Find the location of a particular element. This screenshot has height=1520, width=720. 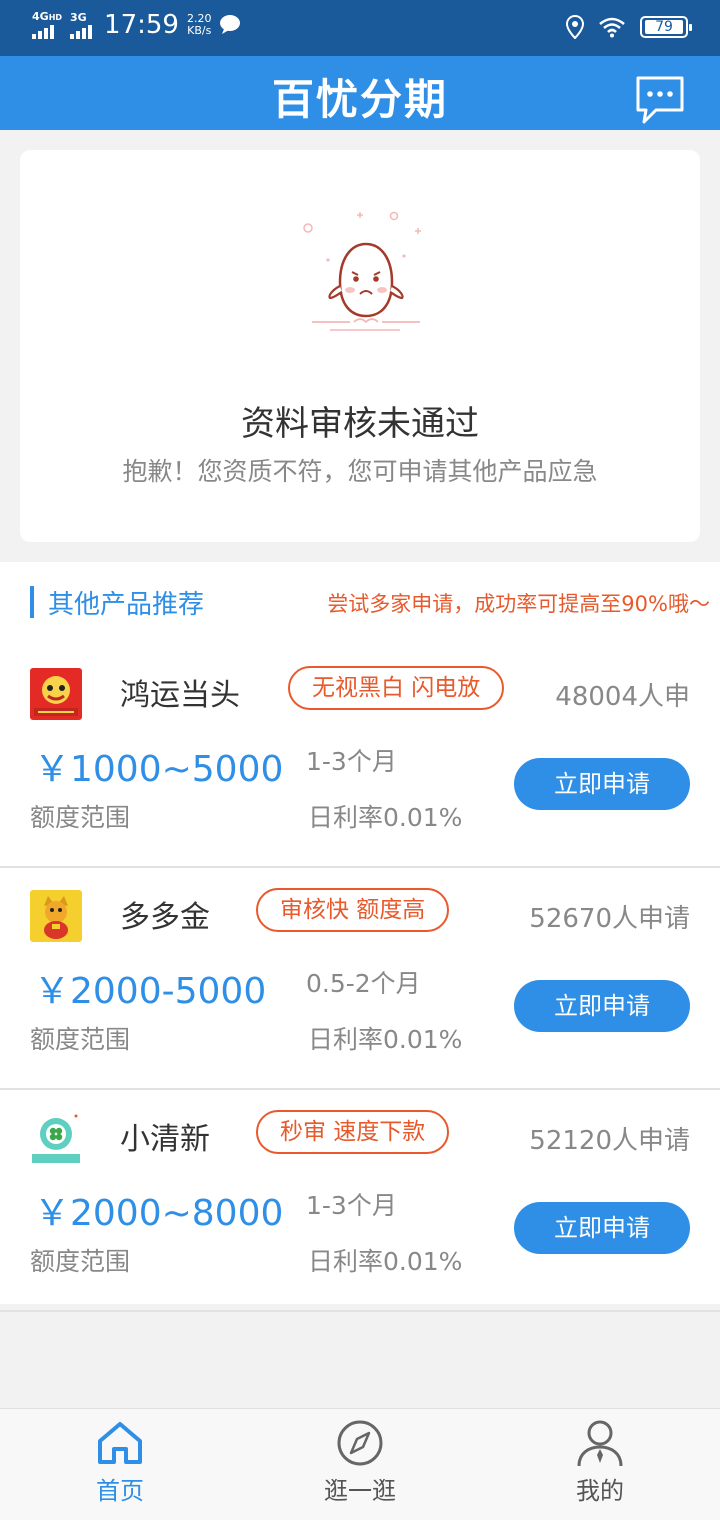

product-tag: 秒审 速度下款 is located at coordinates (353, 1132).